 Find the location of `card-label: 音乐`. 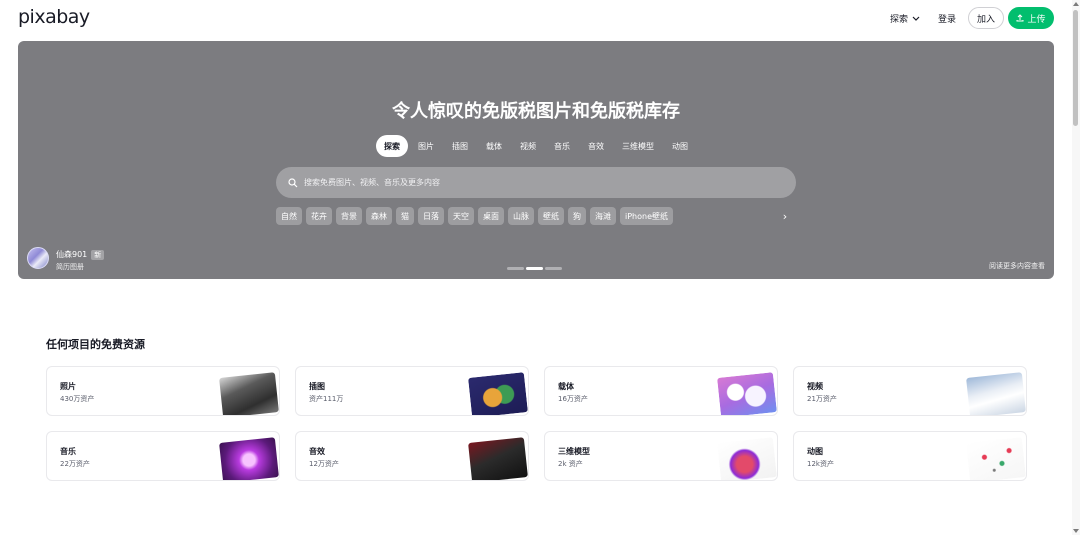

card-label: 音乐 is located at coordinates (68, 451).